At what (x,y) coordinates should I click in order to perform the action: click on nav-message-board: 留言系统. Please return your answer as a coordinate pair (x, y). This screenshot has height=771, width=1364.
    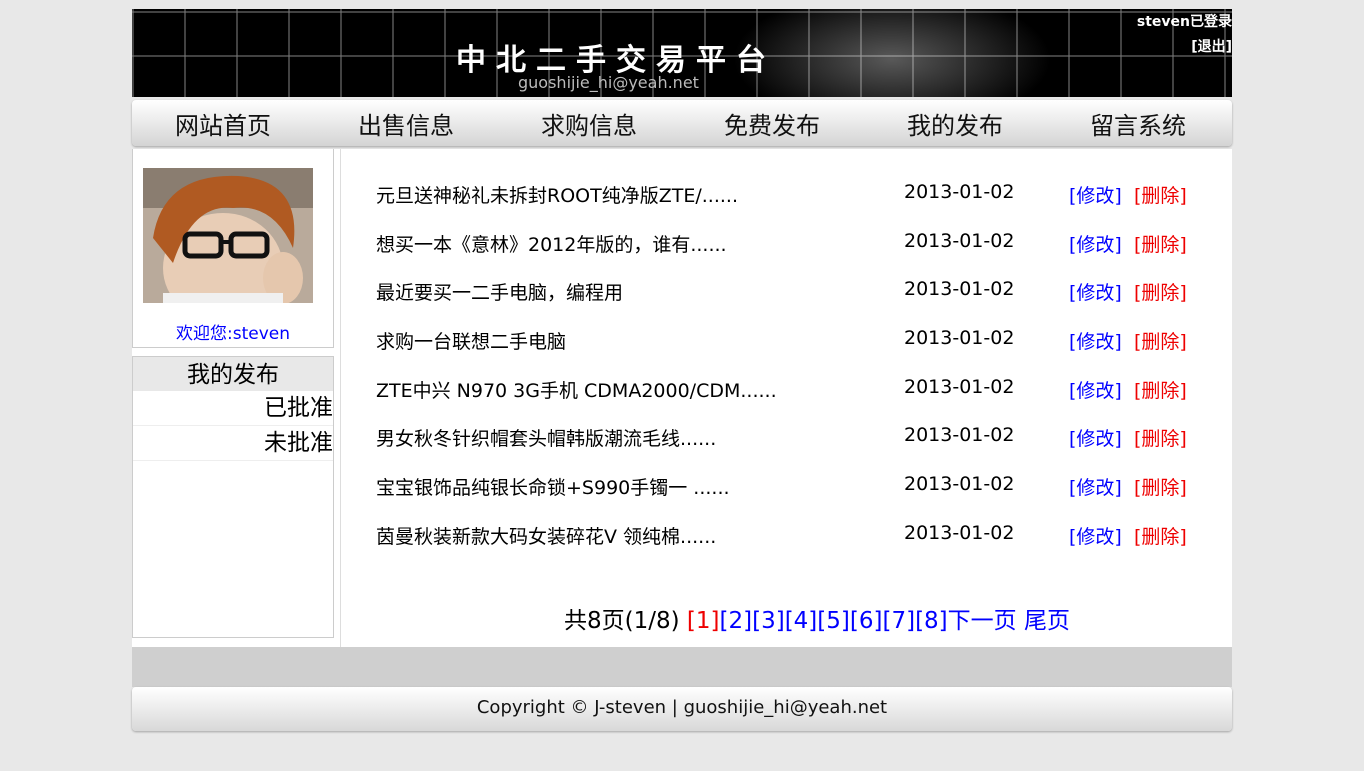
    Looking at the image, I should click on (1138, 123).